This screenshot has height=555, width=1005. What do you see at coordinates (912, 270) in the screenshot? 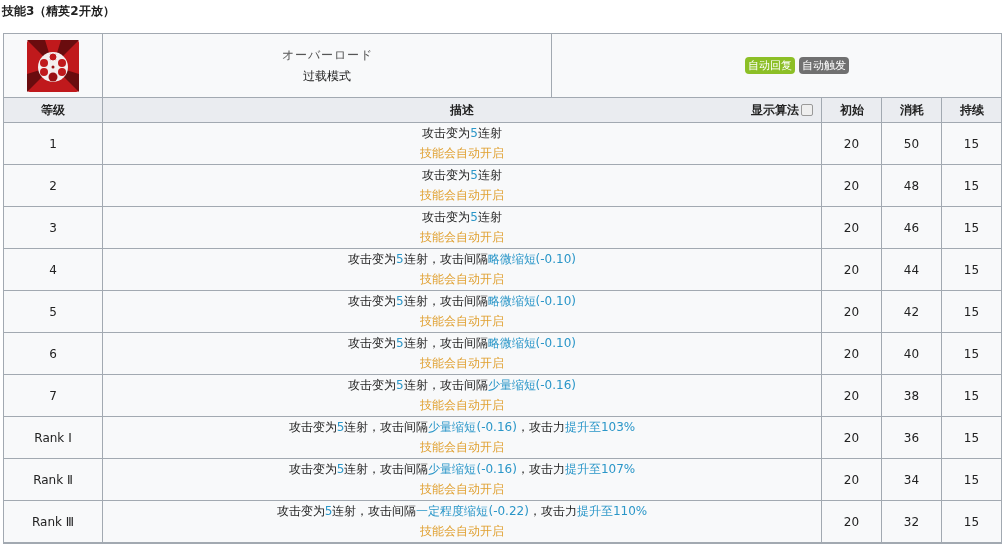
I see `sp-cost-cell: 44` at bounding box center [912, 270].